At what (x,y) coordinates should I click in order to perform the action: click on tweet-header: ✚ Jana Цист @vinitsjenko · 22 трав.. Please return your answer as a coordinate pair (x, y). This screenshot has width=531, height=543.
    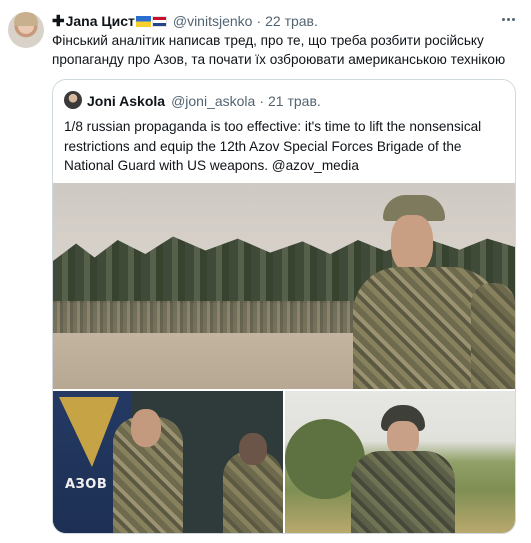
    Looking at the image, I should click on (185, 21).